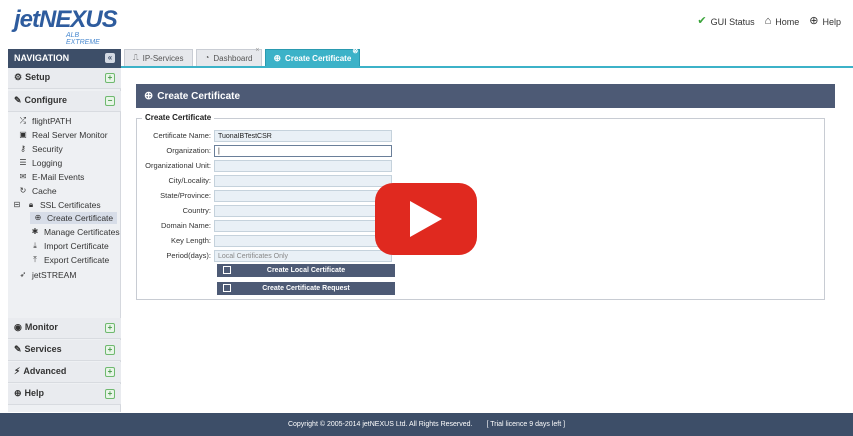 This screenshot has height=436, width=853. I want to click on tab-label: Dashboard, so click(233, 58).